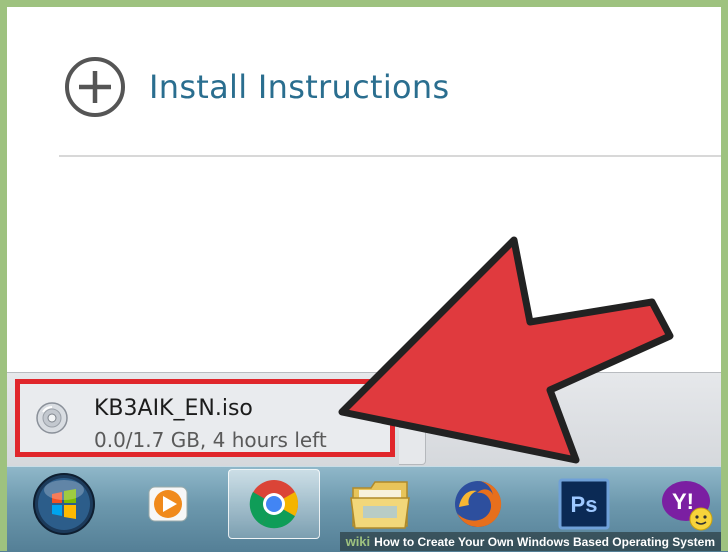  I want to click on svg-text: Y!, so click(683, 501).